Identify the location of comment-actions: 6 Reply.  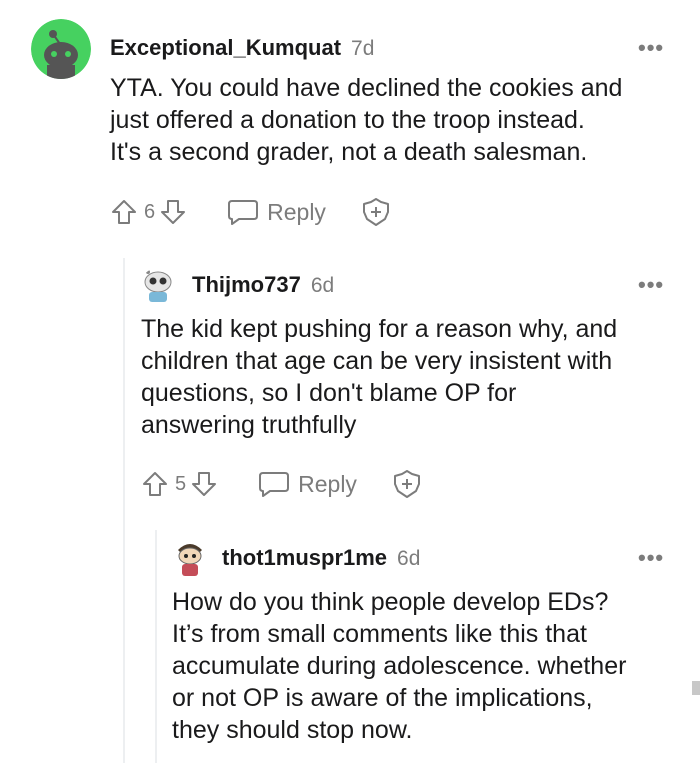
(251, 212).